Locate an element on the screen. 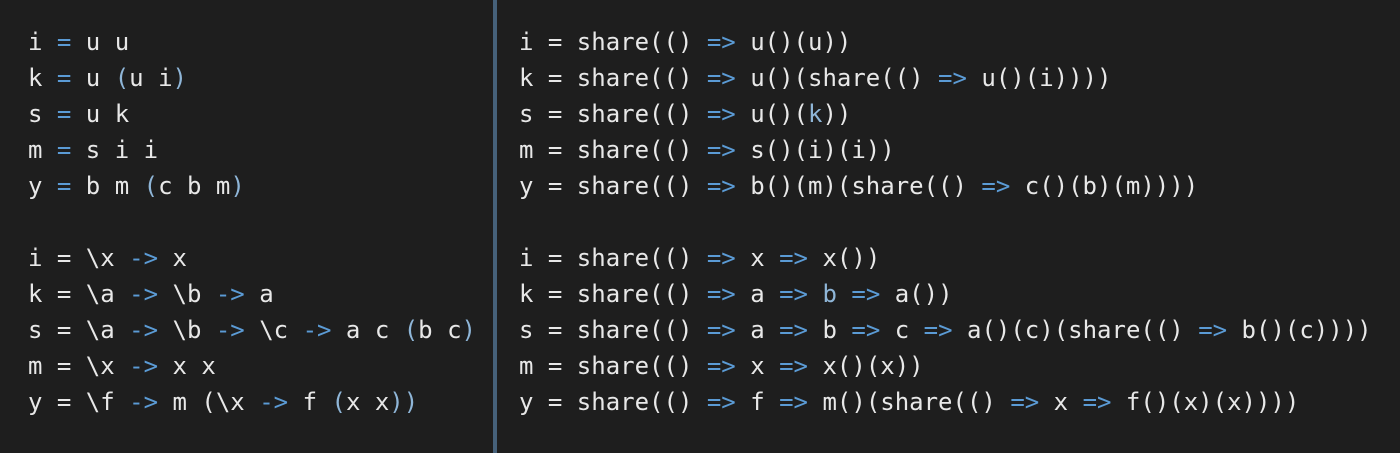 This screenshot has width=1400, height=453. left-code-line is located at coordinates (252, 222).